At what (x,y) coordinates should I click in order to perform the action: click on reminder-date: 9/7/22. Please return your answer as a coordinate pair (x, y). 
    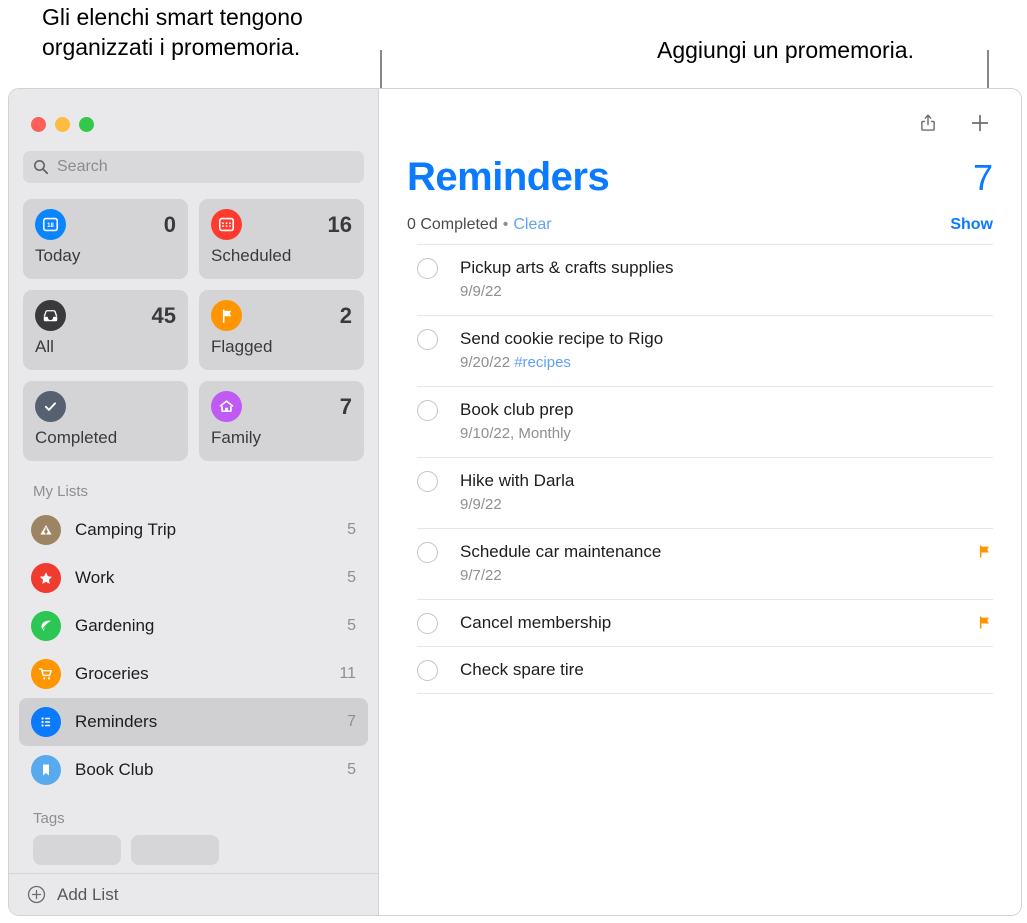
    Looking at the image, I should click on (481, 575).